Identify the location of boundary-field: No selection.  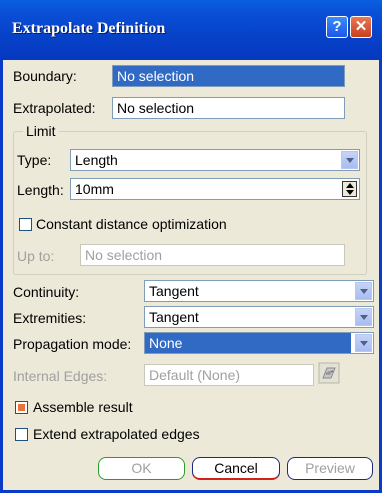
(228, 76).